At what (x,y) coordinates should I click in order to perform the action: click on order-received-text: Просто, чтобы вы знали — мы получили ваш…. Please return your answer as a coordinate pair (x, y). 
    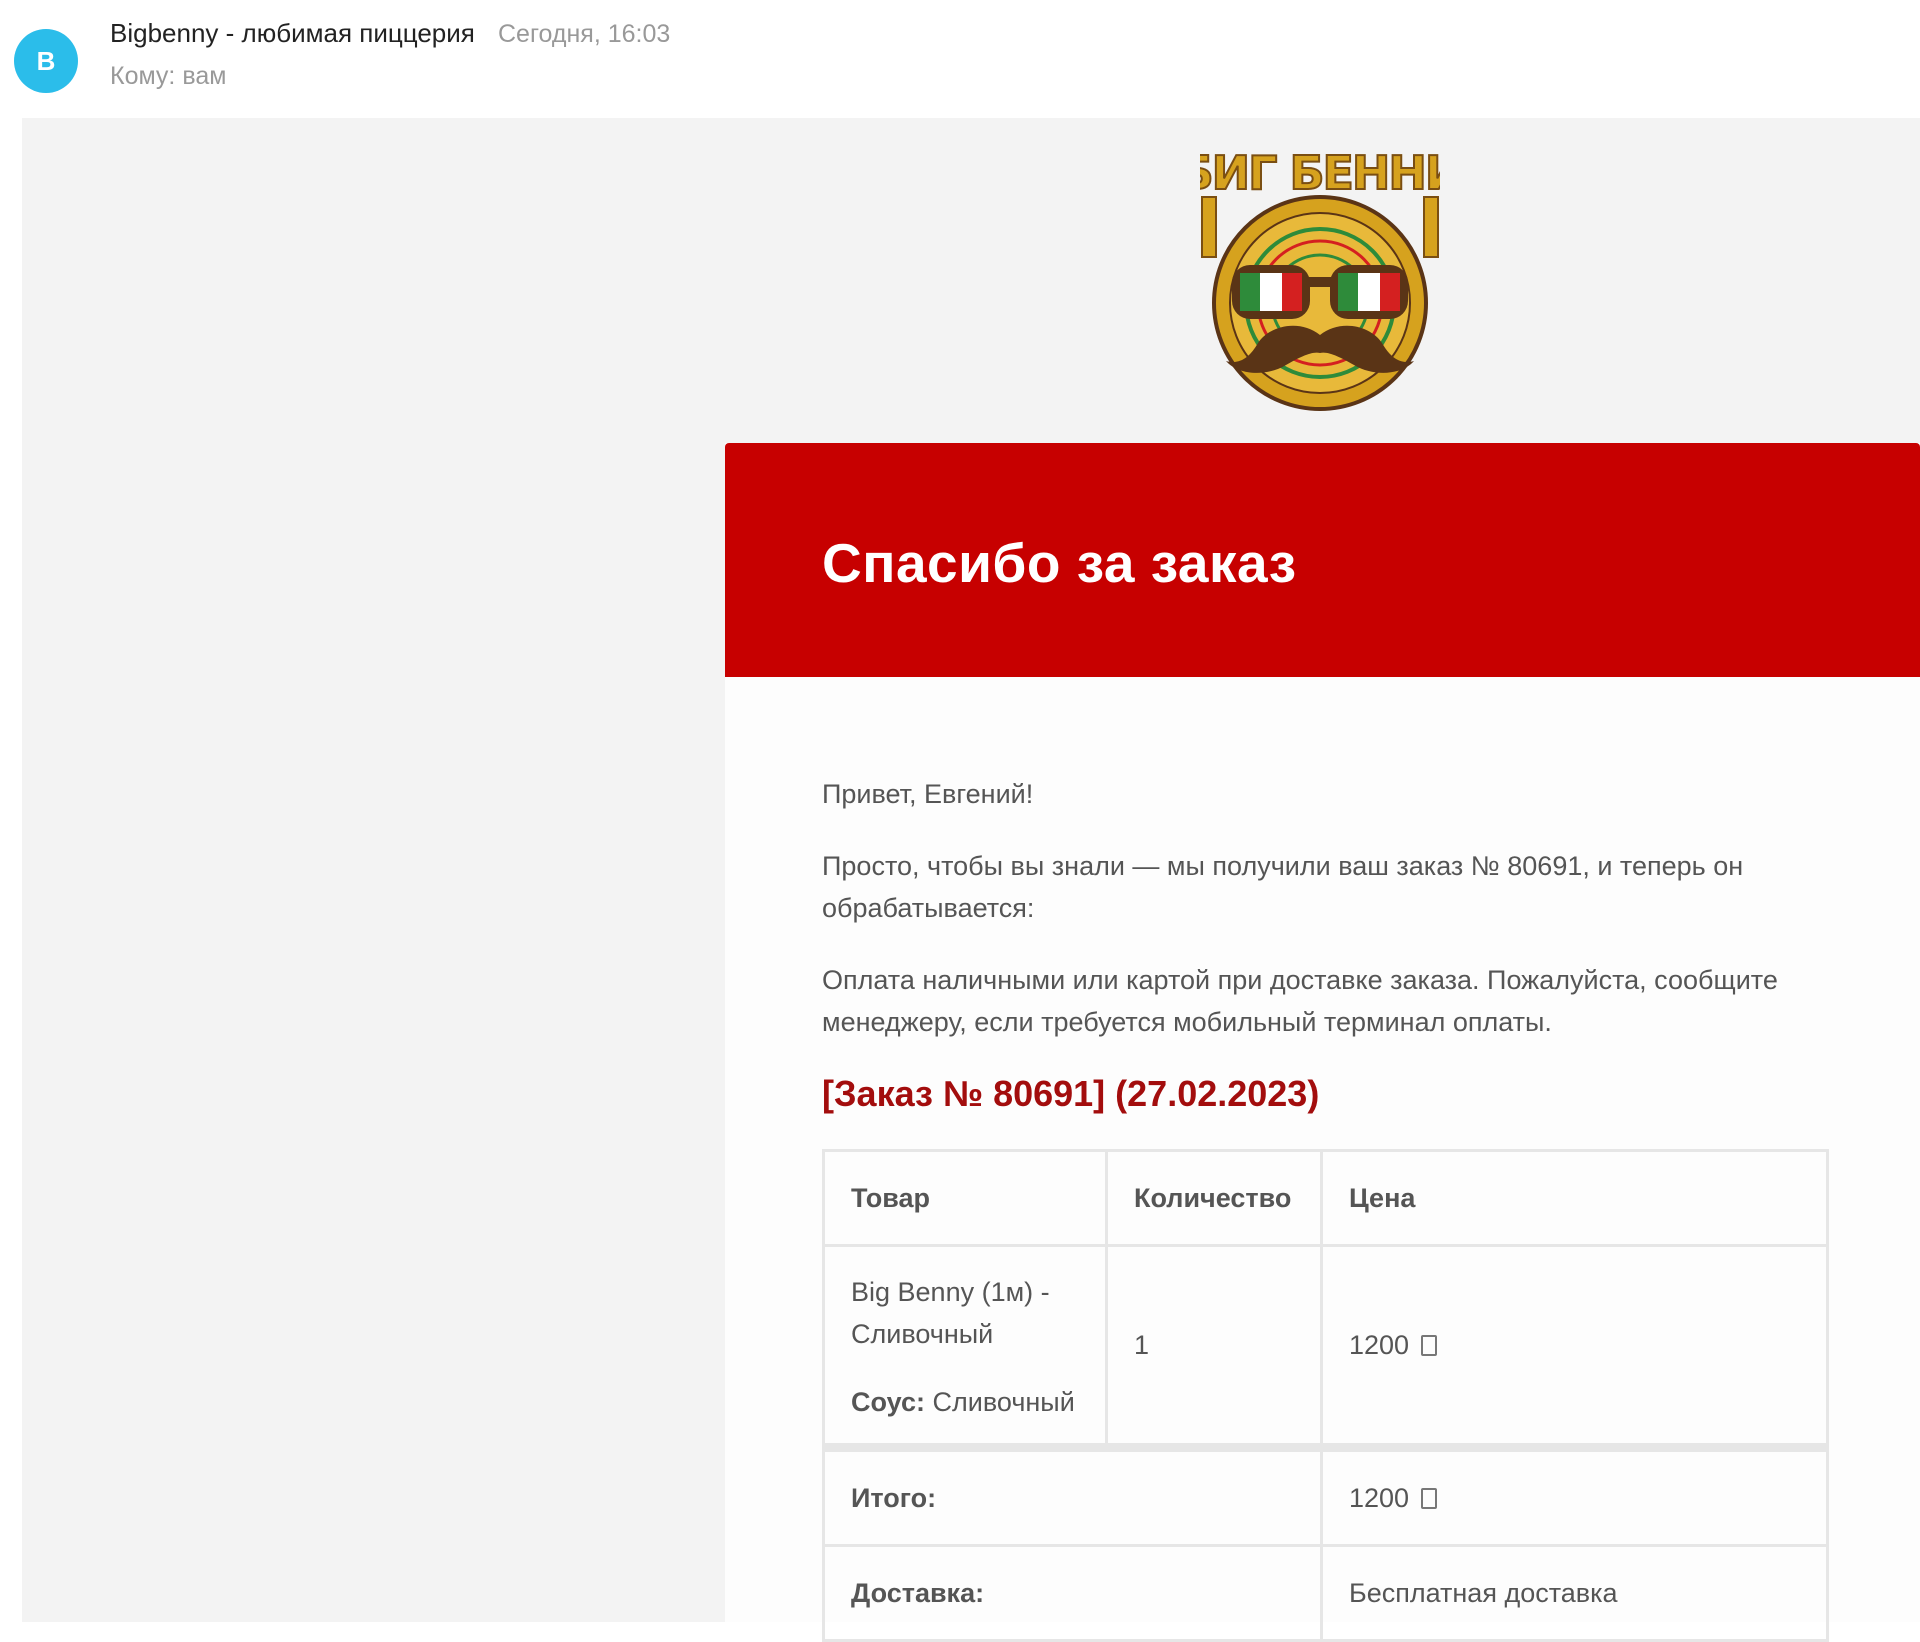
    Looking at the image, I should click on (1283, 887).